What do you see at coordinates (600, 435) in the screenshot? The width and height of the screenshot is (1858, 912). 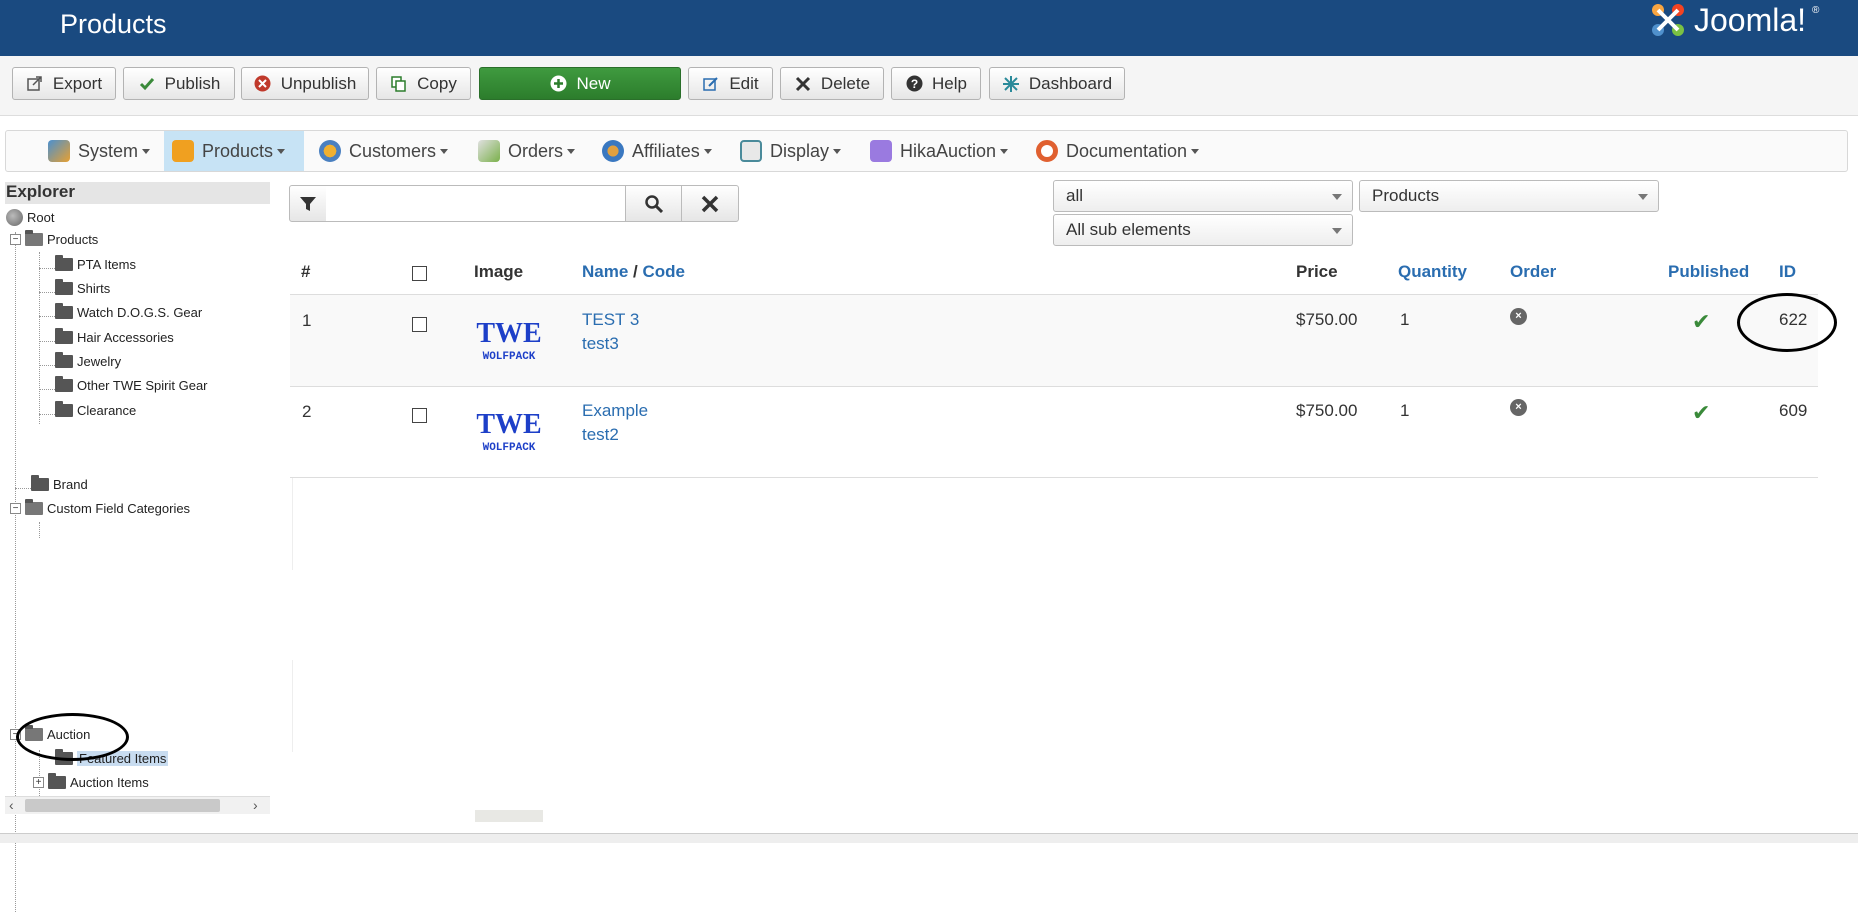 I see `product-code-link: test2` at bounding box center [600, 435].